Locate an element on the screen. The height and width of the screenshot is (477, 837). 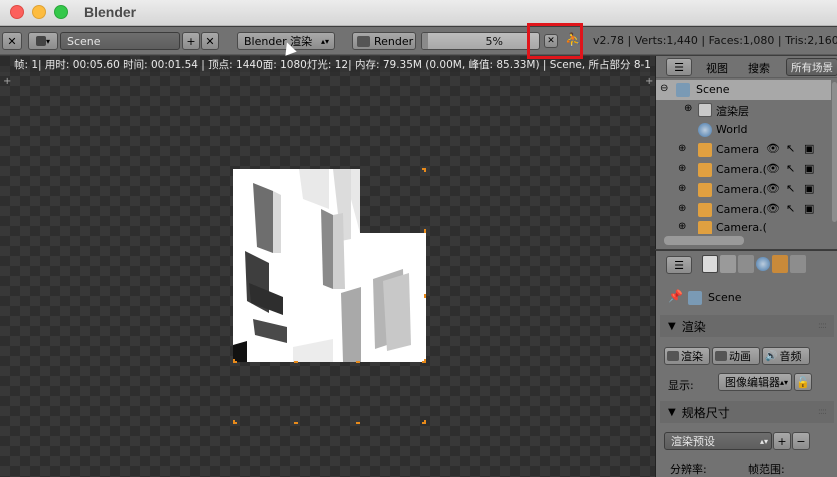
render-button: Render is located at coordinates (384, 41).